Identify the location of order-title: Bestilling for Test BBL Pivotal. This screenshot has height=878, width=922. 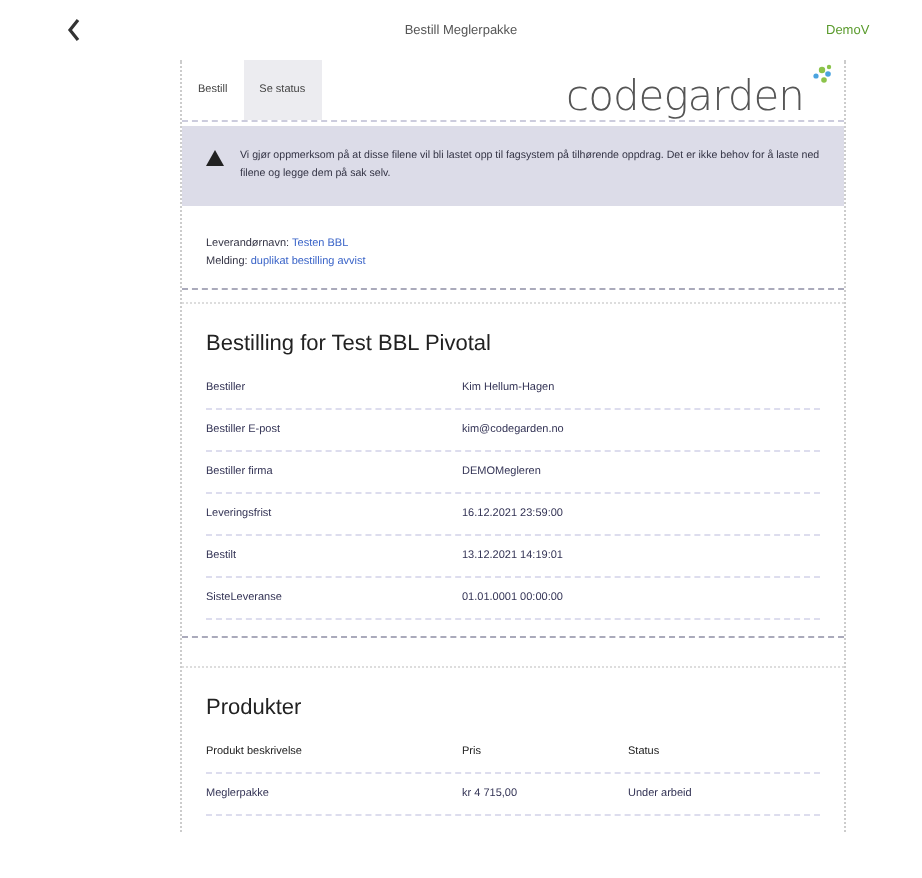
(349, 344).